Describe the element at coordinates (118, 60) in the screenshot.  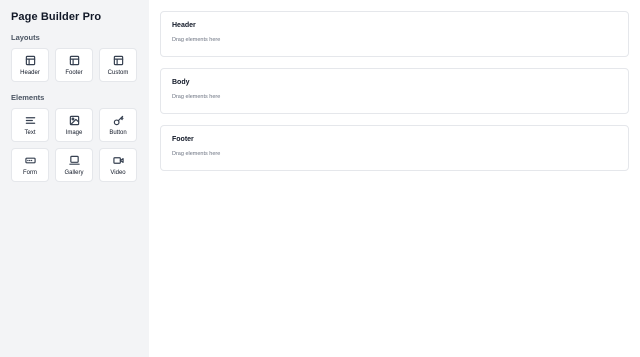
I see `layout-custom-icon` at that location.